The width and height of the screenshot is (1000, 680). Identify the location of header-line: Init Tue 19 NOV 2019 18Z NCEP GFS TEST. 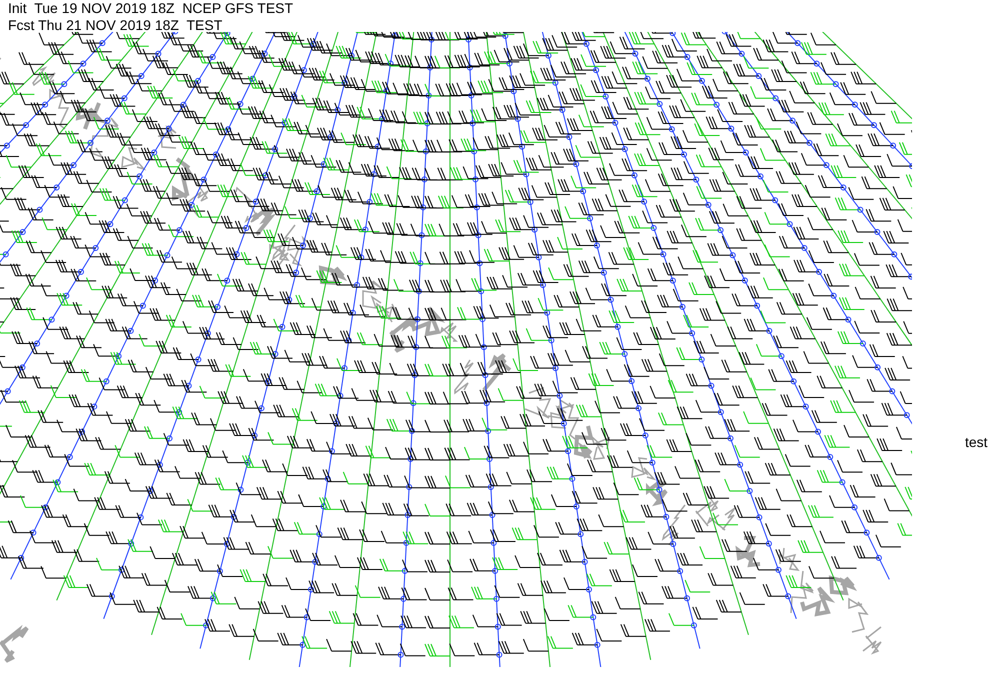
(151, 8).